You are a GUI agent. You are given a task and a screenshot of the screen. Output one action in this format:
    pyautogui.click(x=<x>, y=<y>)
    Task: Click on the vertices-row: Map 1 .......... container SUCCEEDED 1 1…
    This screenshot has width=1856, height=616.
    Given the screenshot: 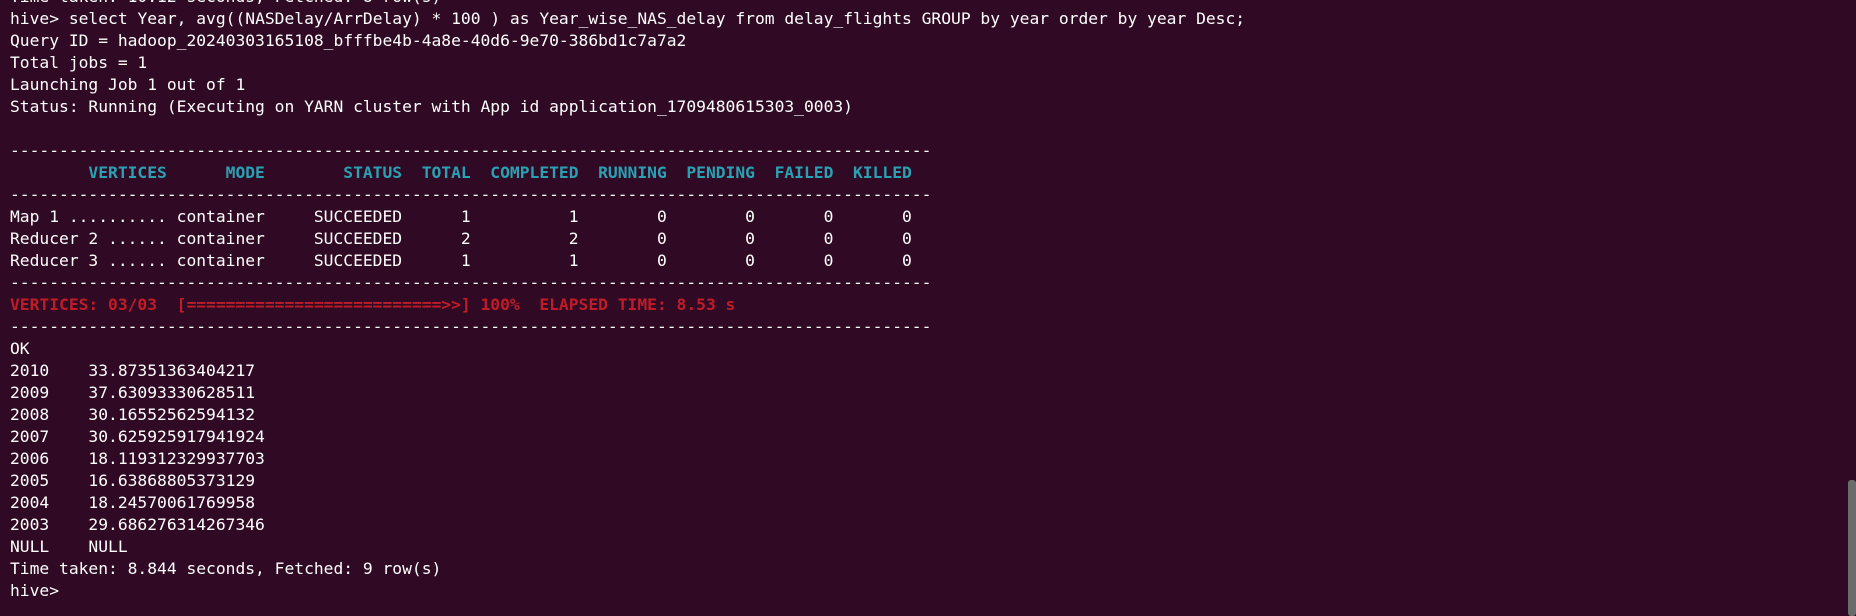 What is the action you would take?
    pyautogui.click(x=461, y=216)
    